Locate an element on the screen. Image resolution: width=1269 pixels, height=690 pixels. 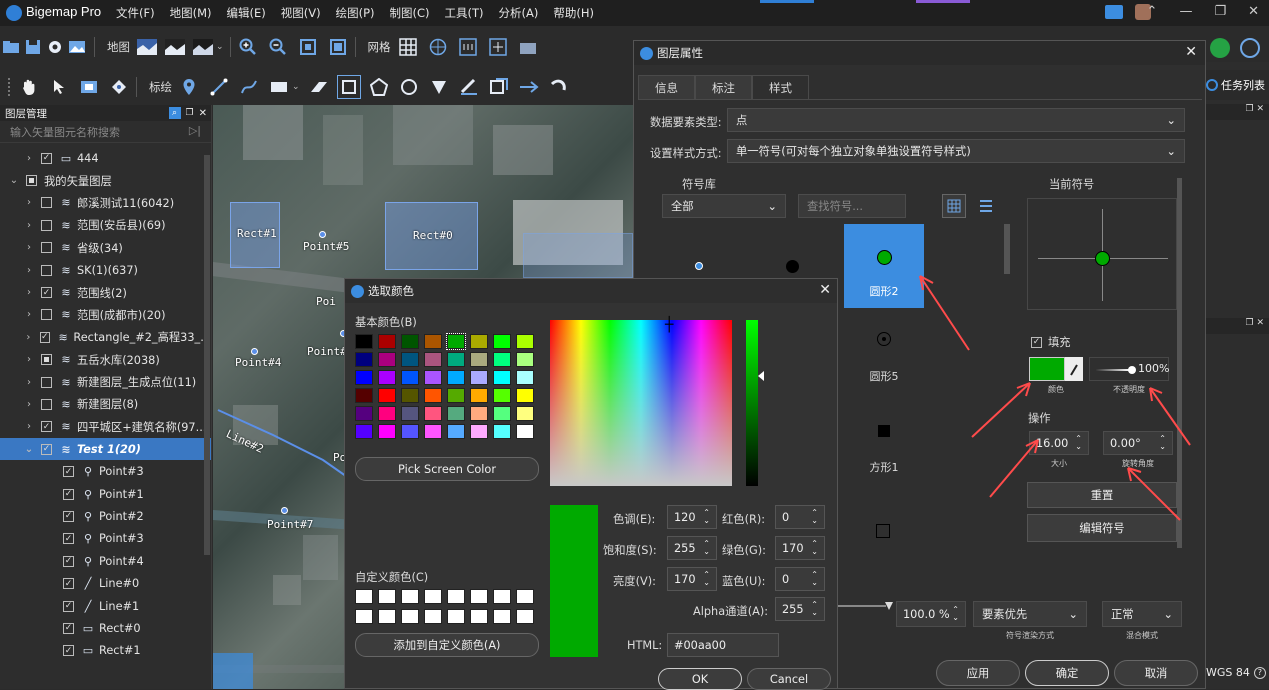
mapsheet-grid-icon is located at coordinates (498, 47).